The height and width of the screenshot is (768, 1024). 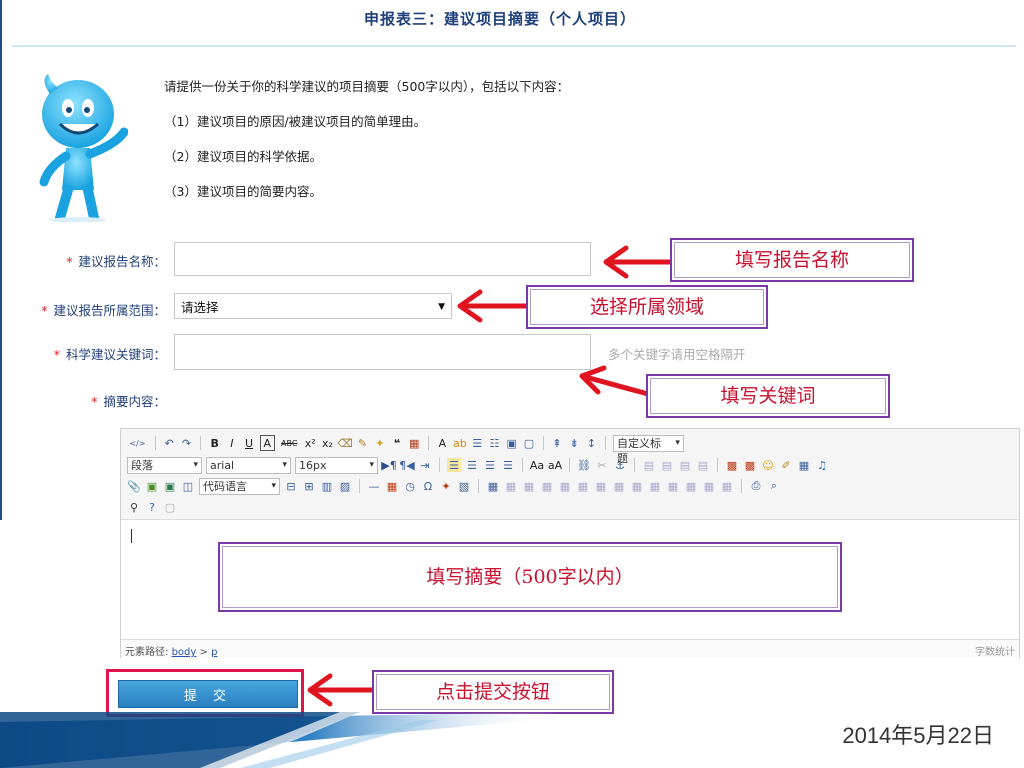 What do you see at coordinates (248, 443) in the screenshot?
I see `underline-icon: U` at bounding box center [248, 443].